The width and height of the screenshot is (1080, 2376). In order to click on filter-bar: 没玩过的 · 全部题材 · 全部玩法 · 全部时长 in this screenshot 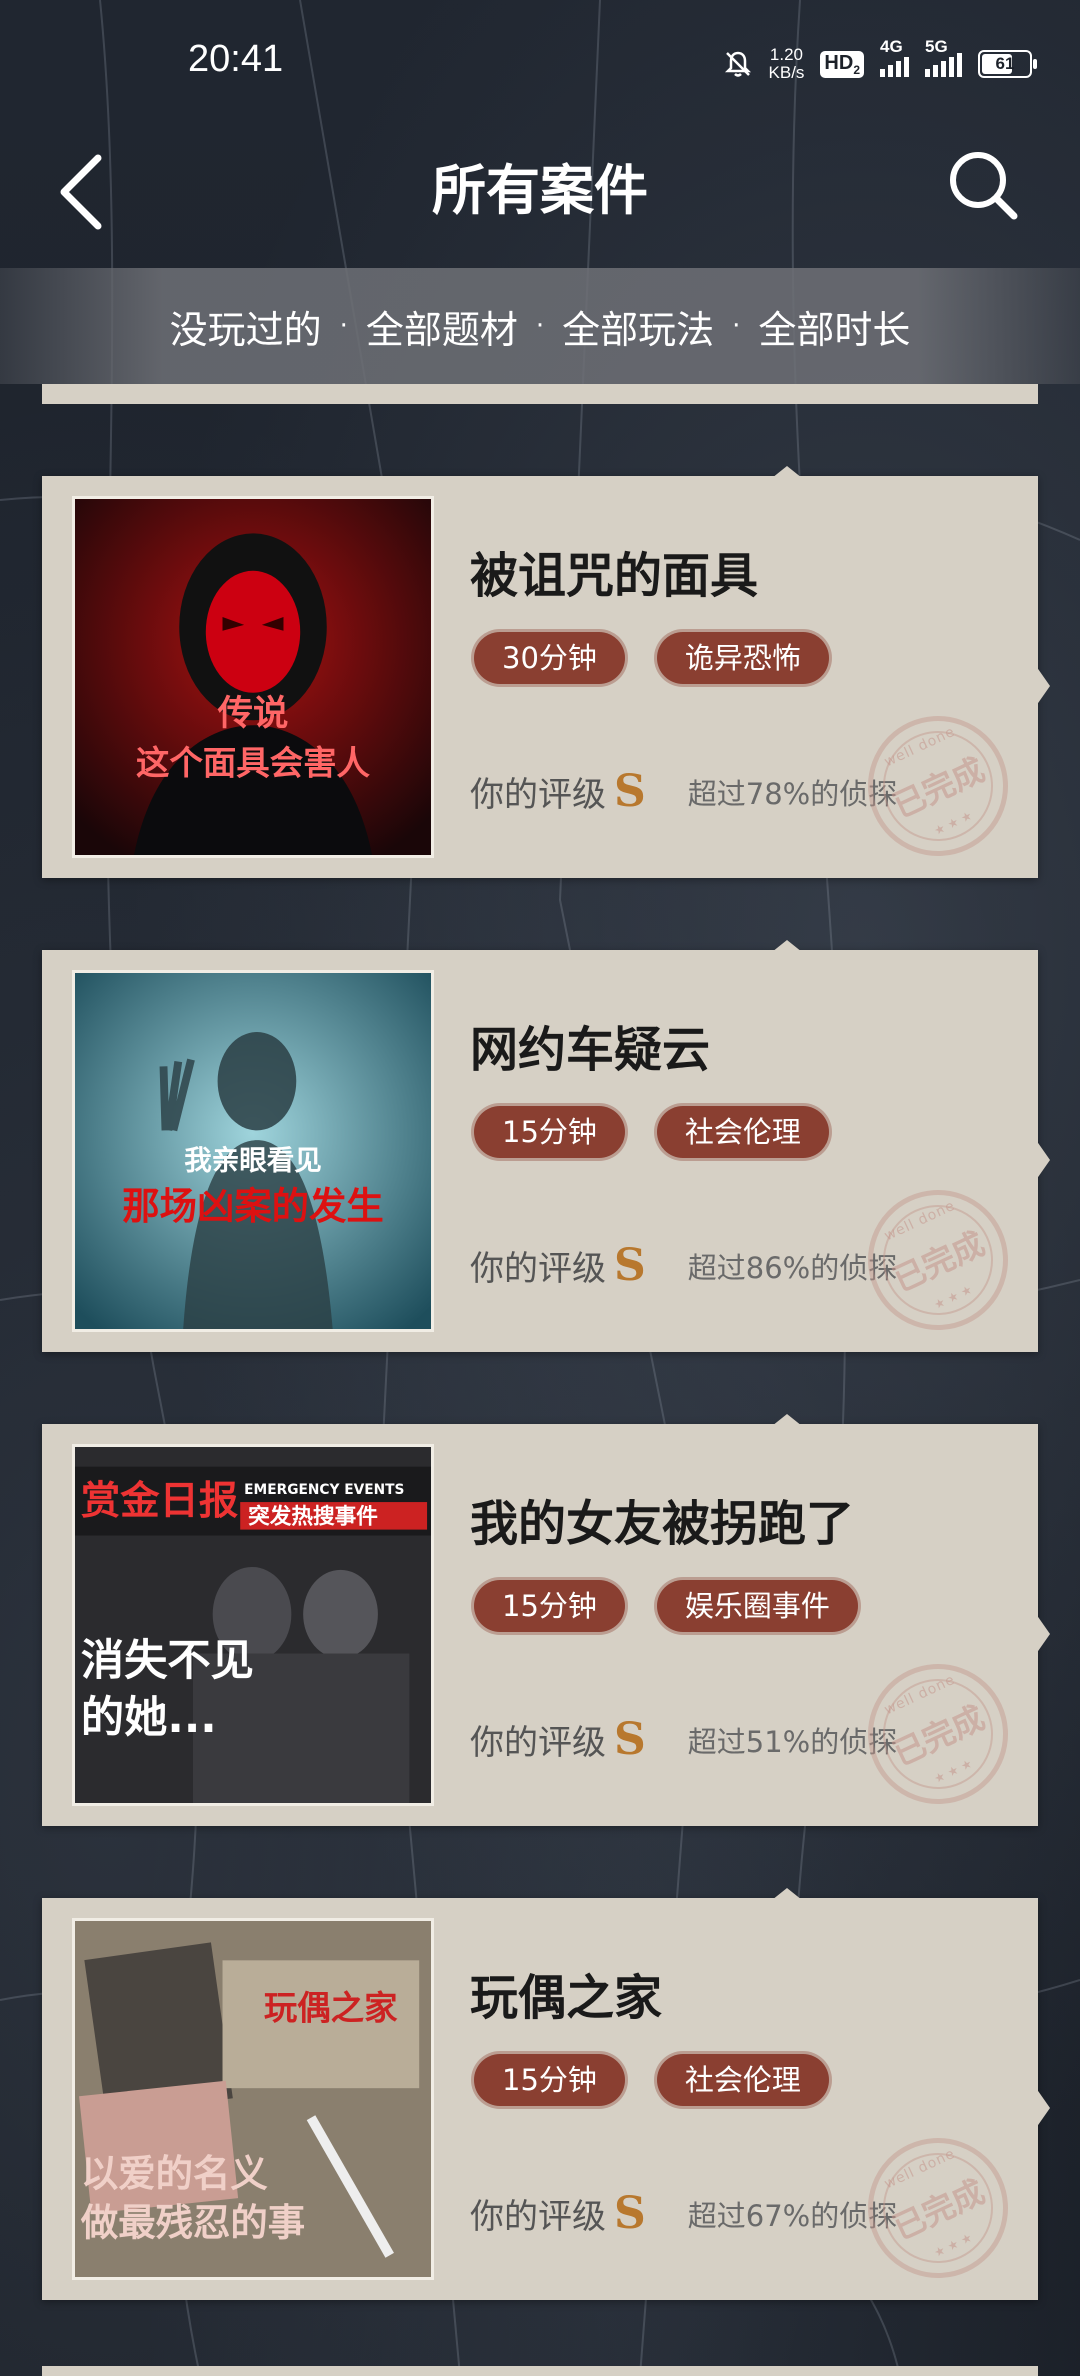, I will do `click(540, 326)`.